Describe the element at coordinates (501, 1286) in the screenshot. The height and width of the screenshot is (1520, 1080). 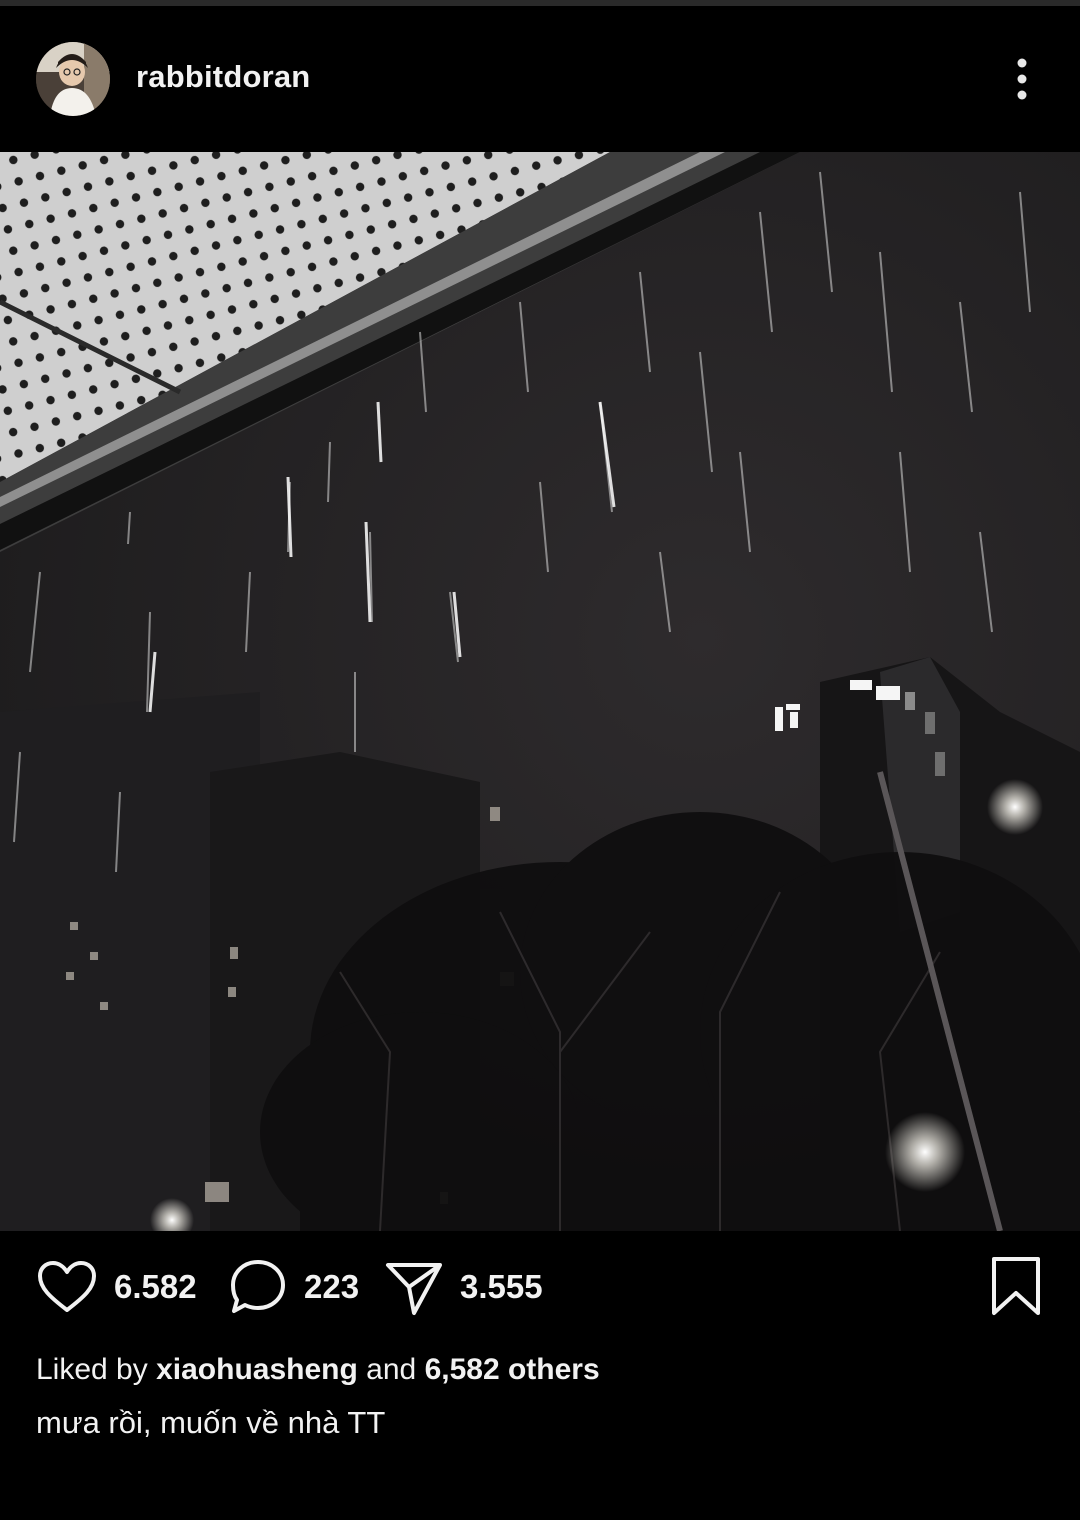
I see `shares-count: 3.555` at that location.